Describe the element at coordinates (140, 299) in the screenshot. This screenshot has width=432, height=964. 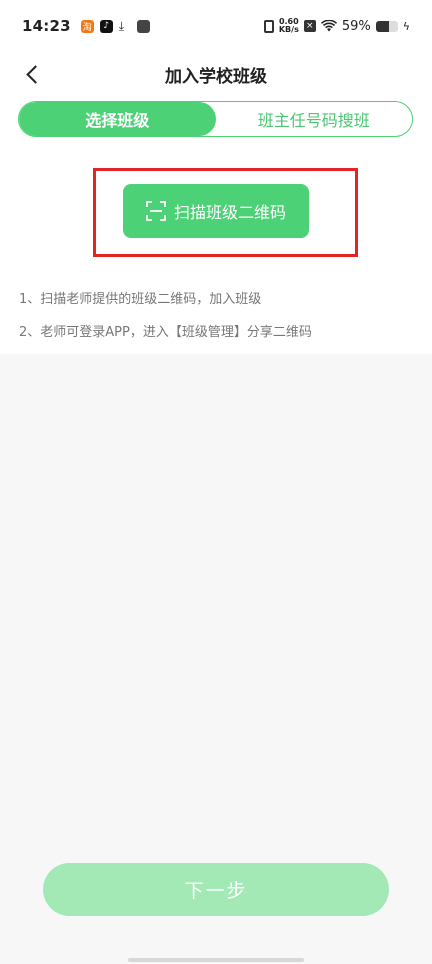
I see `instruction-item: 1、扫描老师提供的班级二维码，加入班级` at that location.